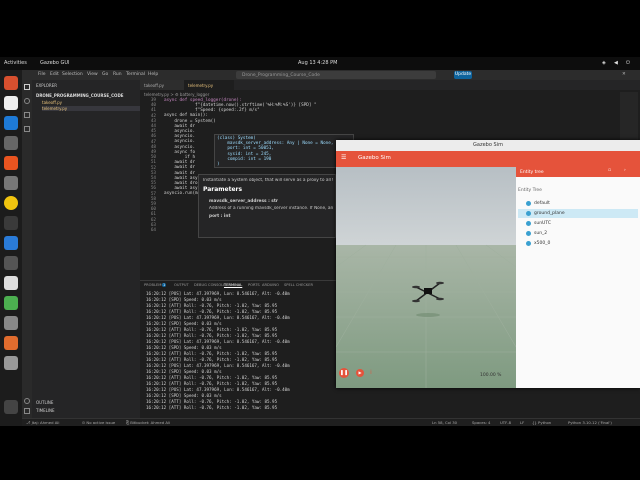 Image resolution: width=640 pixels, height=480 pixels. Describe the element at coordinates (11, 323) in the screenshot. I see `notes-icon` at that location.